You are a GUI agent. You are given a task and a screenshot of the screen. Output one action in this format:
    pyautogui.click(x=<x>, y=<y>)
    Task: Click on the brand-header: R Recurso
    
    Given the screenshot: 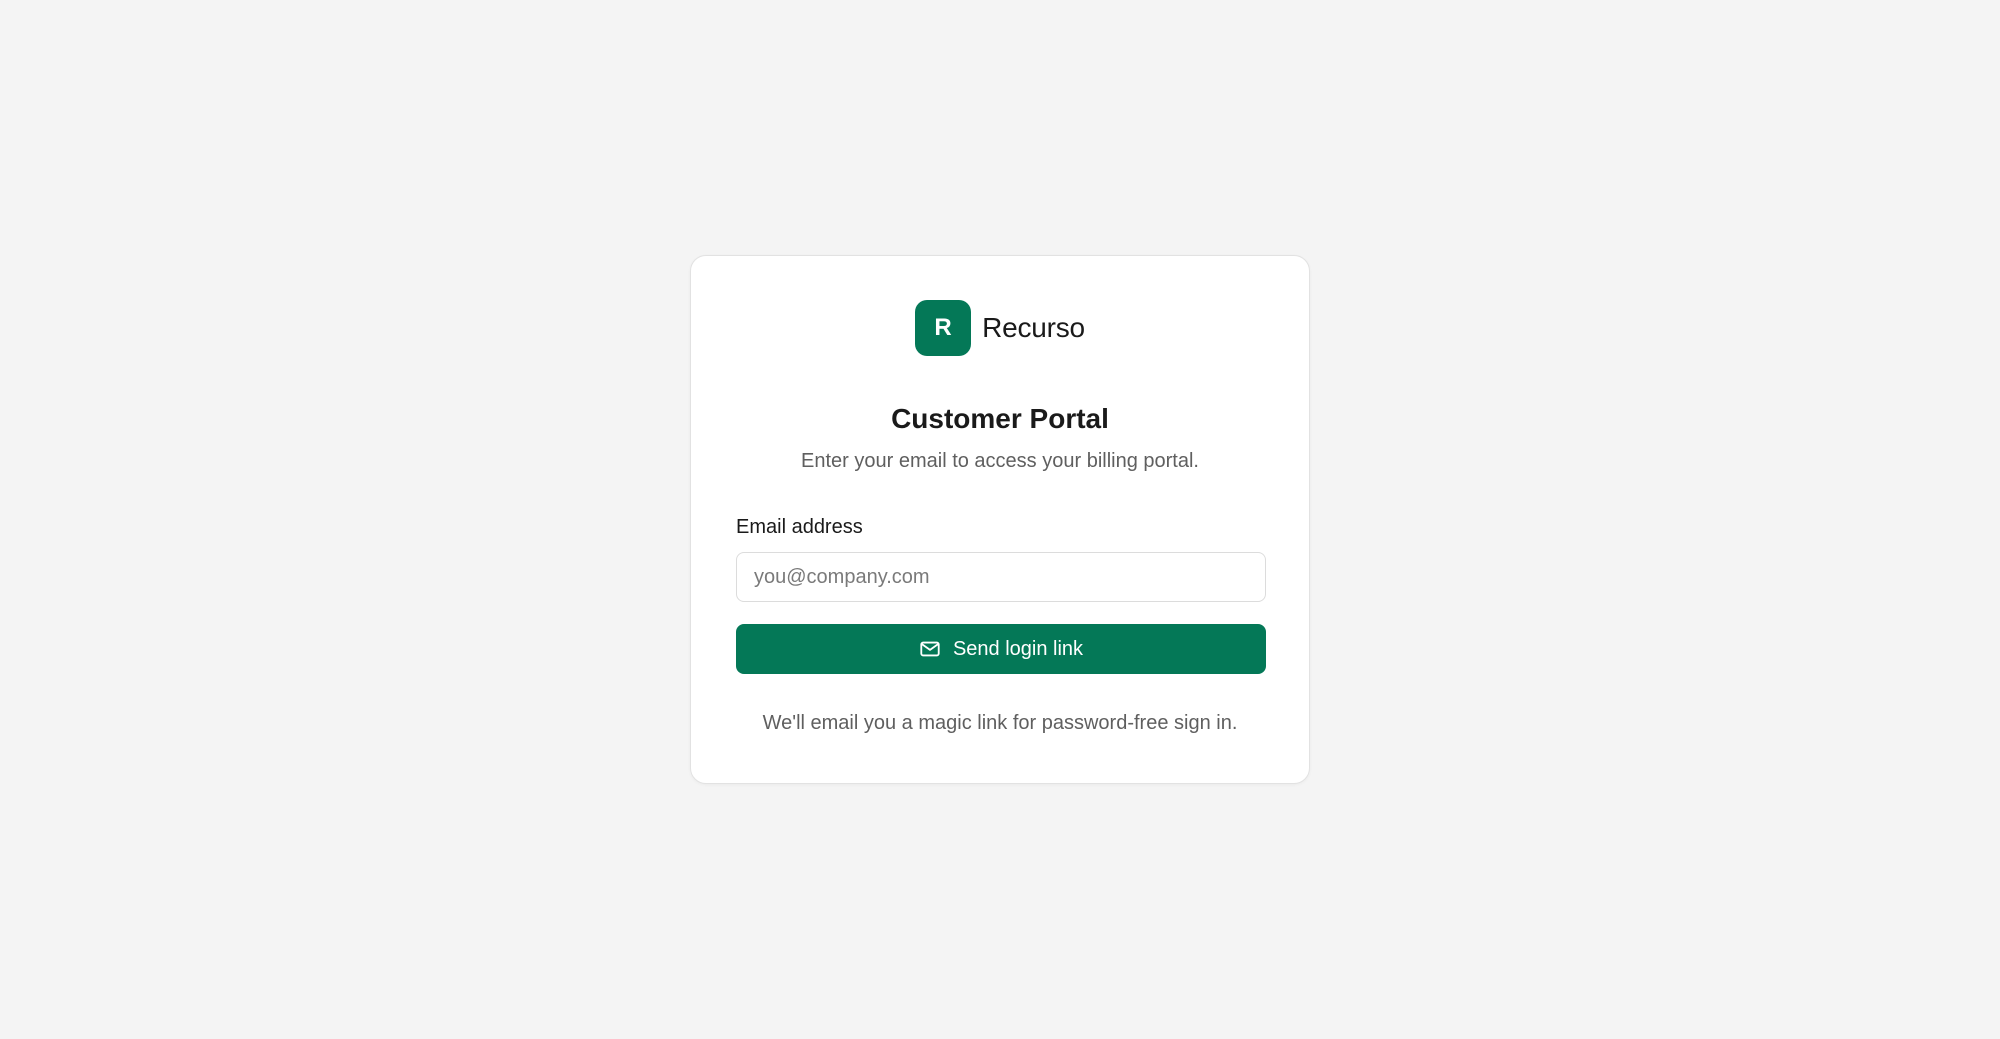 What is the action you would take?
    pyautogui.click(x=1000, y=328)
    